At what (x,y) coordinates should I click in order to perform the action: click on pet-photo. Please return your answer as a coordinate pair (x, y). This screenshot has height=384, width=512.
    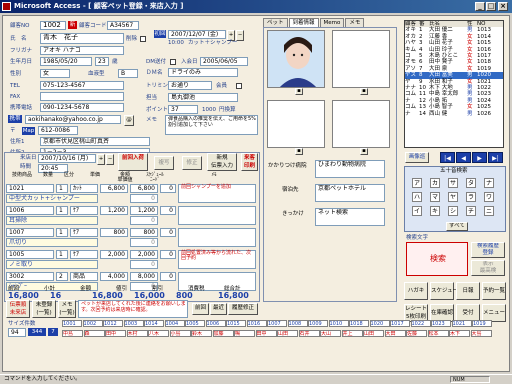
    Looking at the image, I should click on (296, 59).